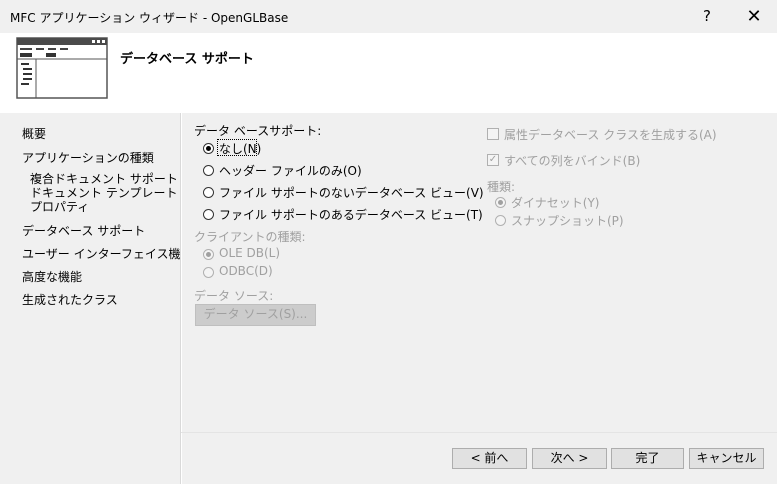 The image size is (777, 484). Describe the element at coordinates (567, 220) in the screenshot. I see `radio-snapshot-label: スナップショット(P)` at that location.